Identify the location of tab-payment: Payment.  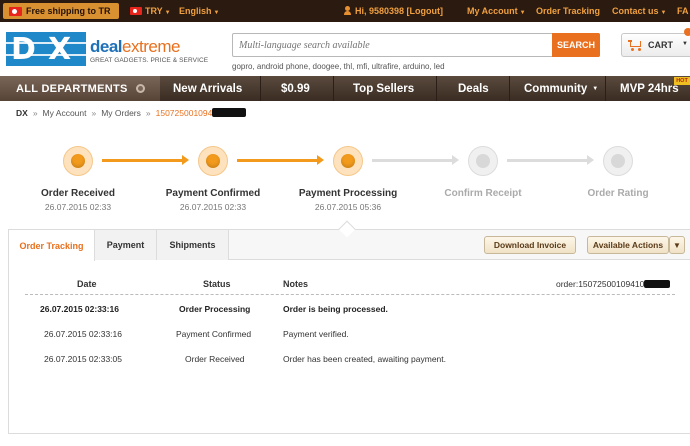
(126, 245).